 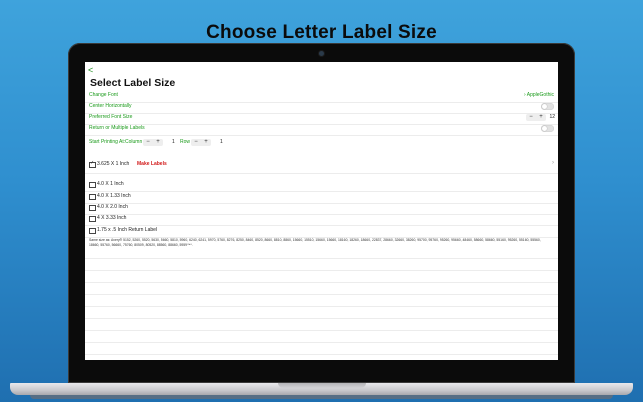 What do you see at coordinates (321, 32) in the screenshot?
I see `promo-headline: Choose Letter Label Size` at bounding box center [321, 32].